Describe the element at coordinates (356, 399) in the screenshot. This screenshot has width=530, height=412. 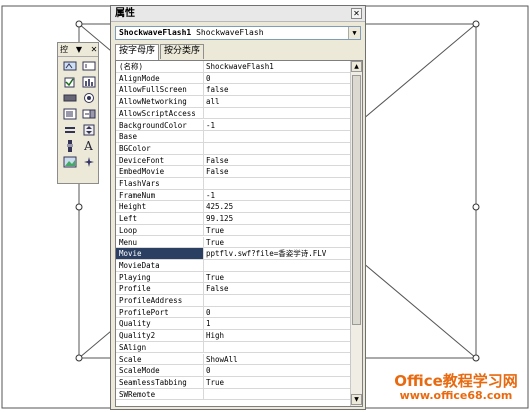
I see `scroll-down-arrow: ▼` at that location.